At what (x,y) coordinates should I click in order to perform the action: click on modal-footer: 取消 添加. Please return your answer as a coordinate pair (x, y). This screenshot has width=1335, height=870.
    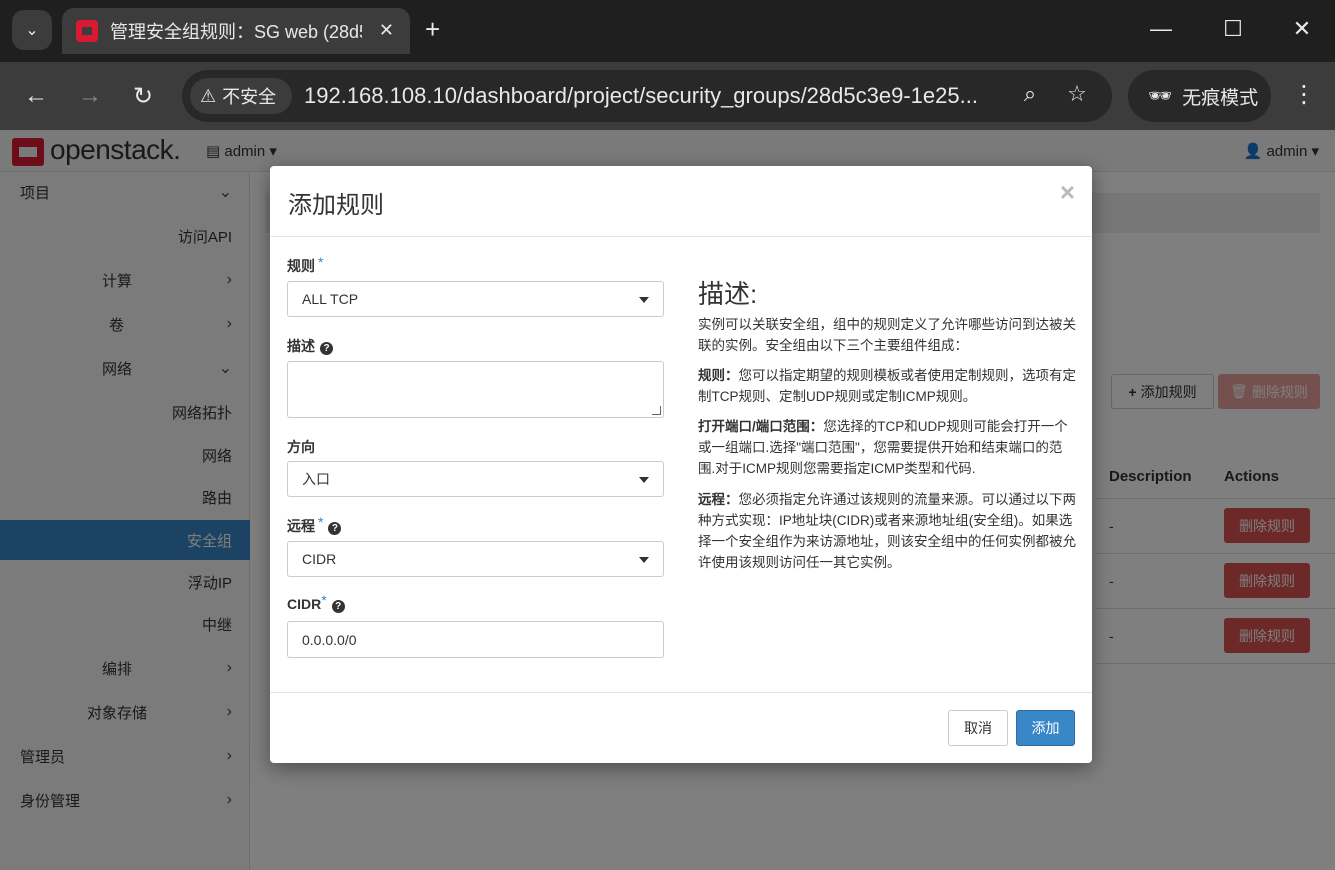
    Looking at the image, I should click on (681, 727).